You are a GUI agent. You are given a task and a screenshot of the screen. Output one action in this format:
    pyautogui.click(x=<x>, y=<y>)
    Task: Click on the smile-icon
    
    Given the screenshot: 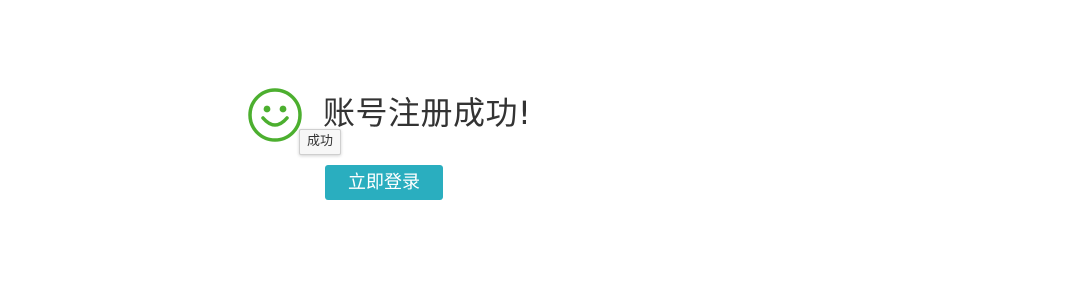 What is the action you would take?
    pyautogui.click(x=275, y=115)
    